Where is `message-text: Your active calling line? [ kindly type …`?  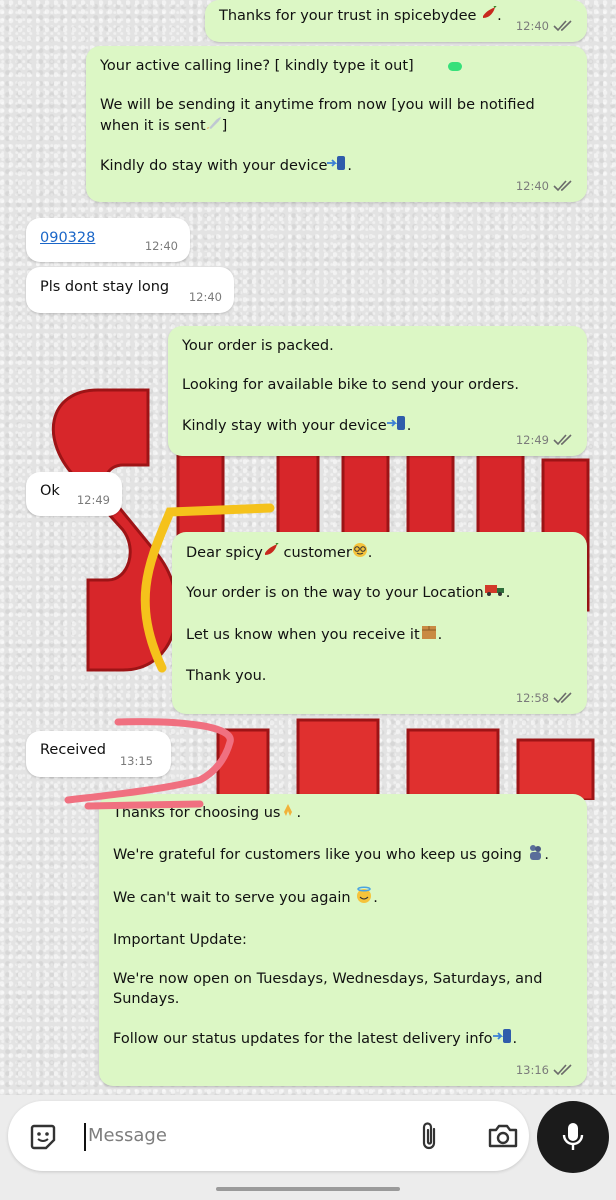
message-text: Your active calling line? [ kindly type … is located at coordinates (257, 66).